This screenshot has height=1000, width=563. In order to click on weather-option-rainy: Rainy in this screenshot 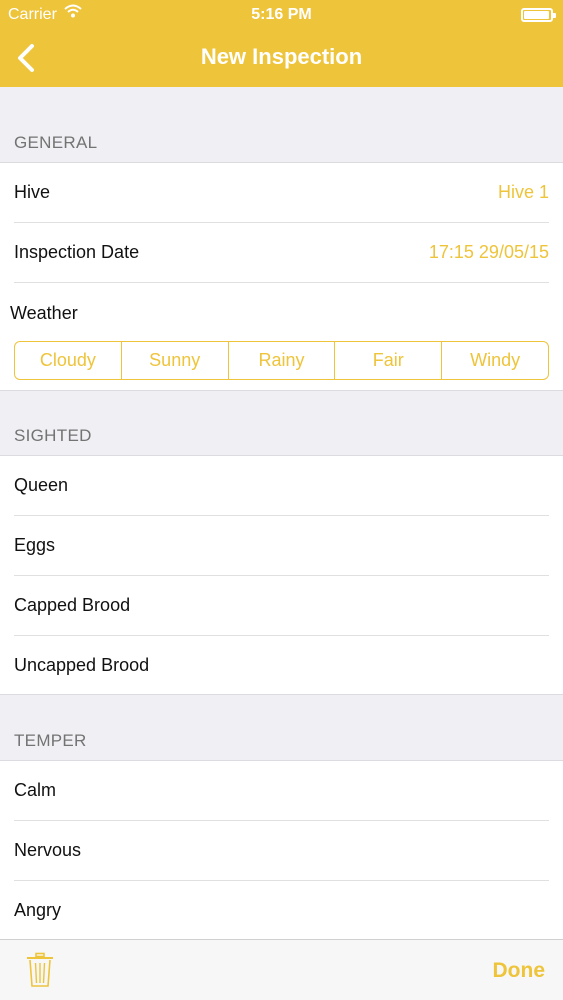, I will do `click(281, 360)`.